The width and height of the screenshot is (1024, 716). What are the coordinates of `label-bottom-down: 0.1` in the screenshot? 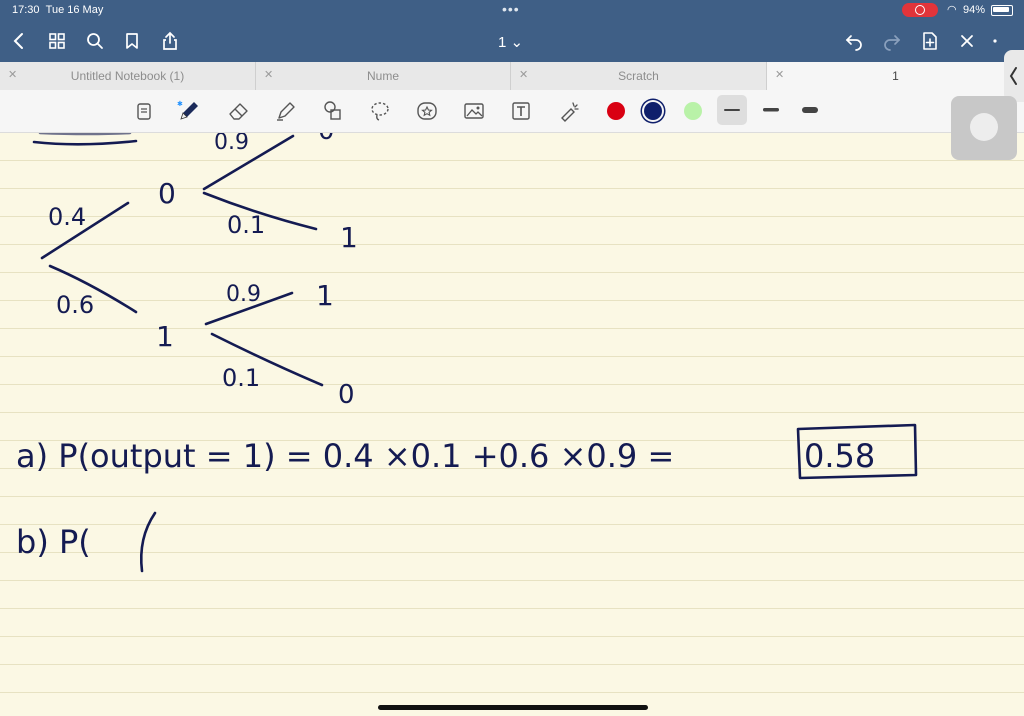 It's located at (241, 378).